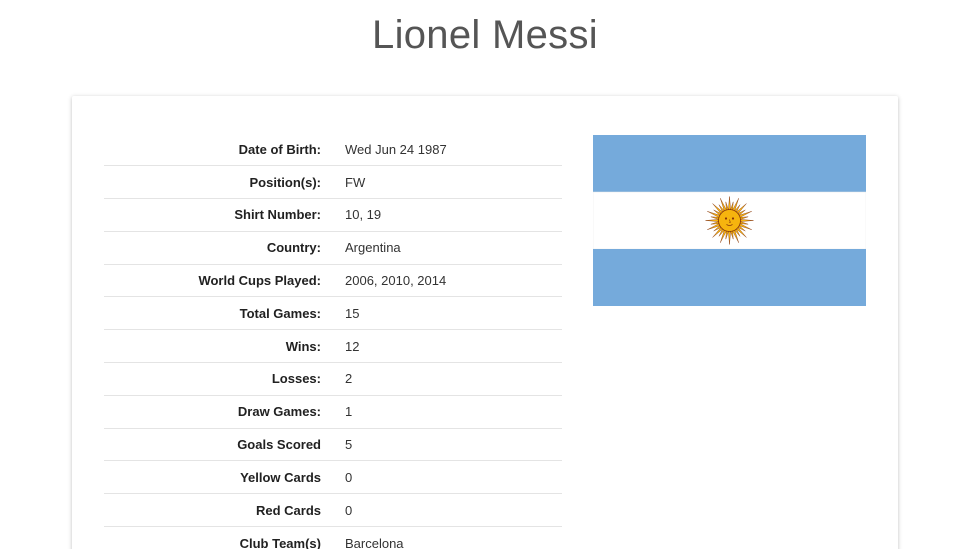 This screenshot has height=549, width=970. What do you see at coordinates (259, 281) in the screenshot?
I see `stat-label: World Cups Played:` at bounding box center [259, 281].